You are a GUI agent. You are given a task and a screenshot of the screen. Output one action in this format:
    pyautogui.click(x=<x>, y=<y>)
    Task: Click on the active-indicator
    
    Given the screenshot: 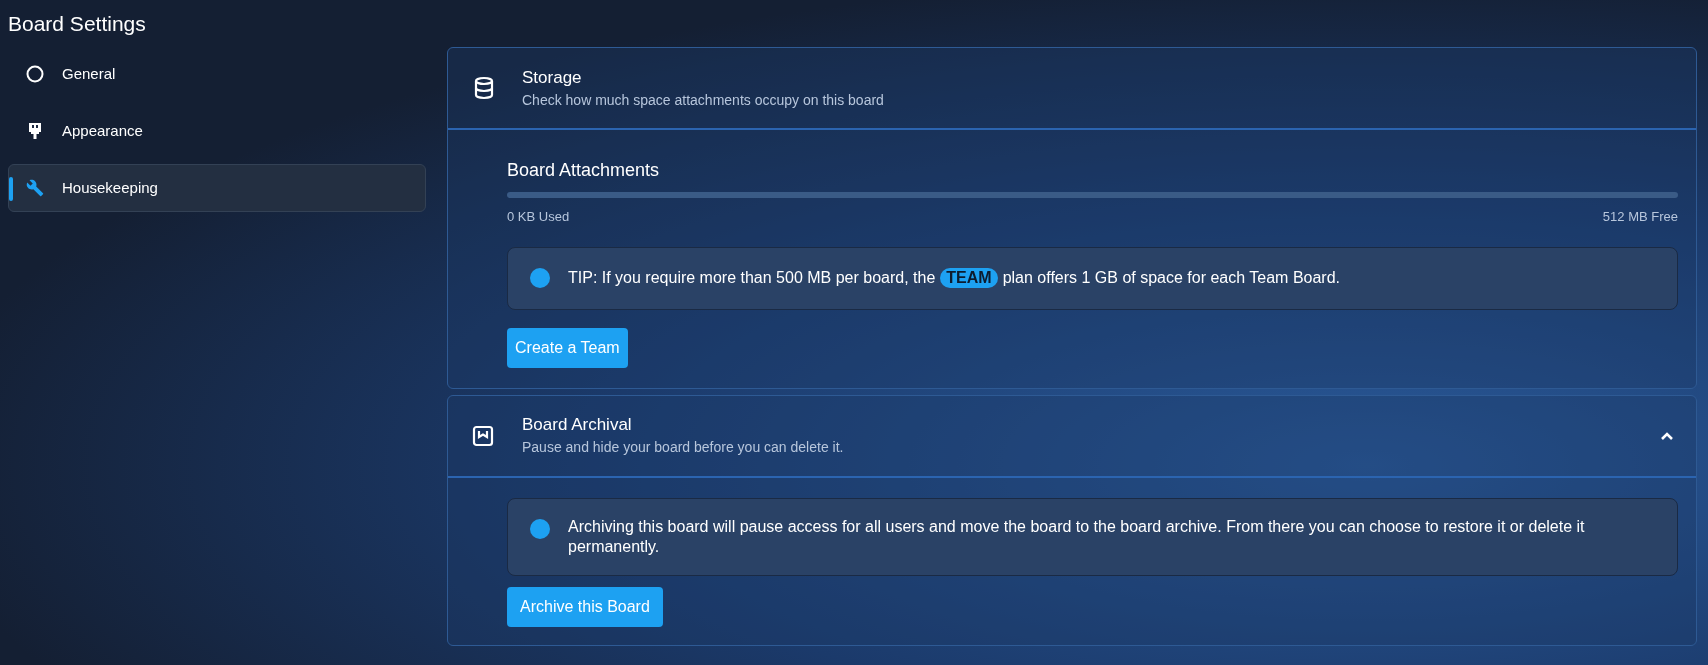 What is the action you would take?
    pyautogui.click(x=11, y=189)
    